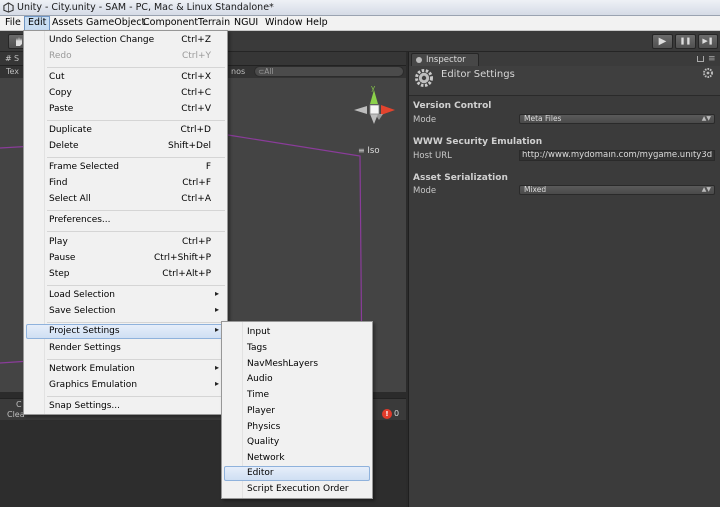  What do you see at coordinates (125, 311) in the screenshot?
I see `menu-item-save-selection: Save Selection ▸` at bounding box center [125, 311].